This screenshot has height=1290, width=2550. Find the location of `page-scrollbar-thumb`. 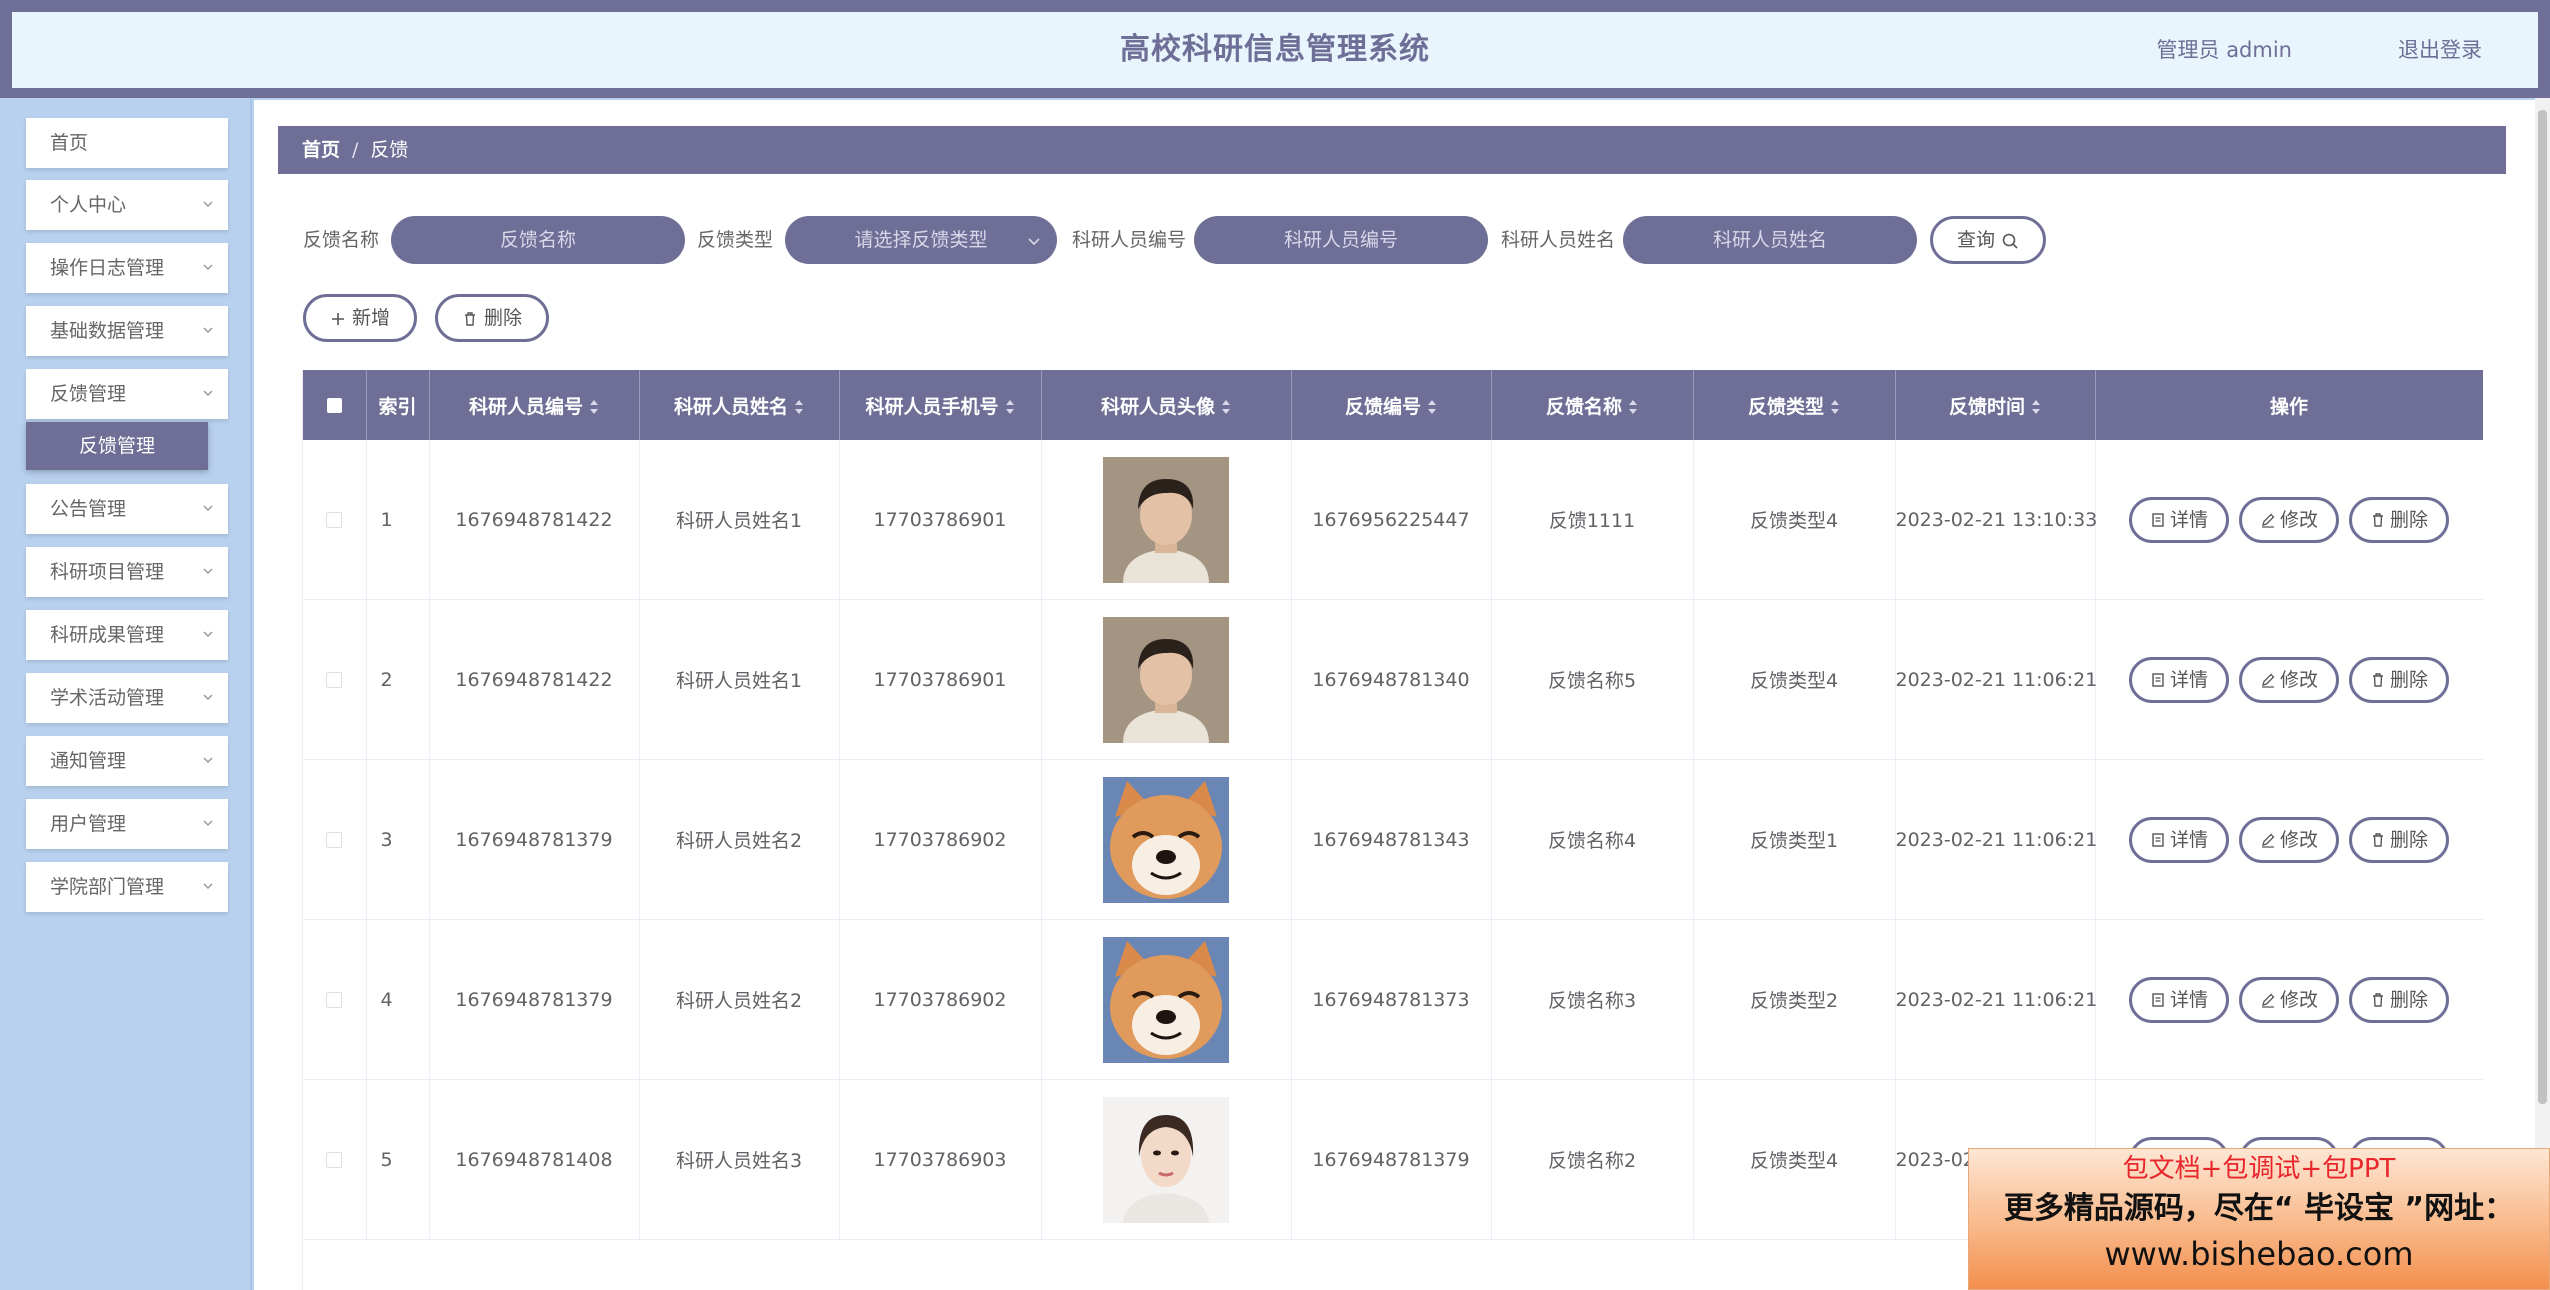

page-scrollbar-thumb is located at coordinates (2542, 607).